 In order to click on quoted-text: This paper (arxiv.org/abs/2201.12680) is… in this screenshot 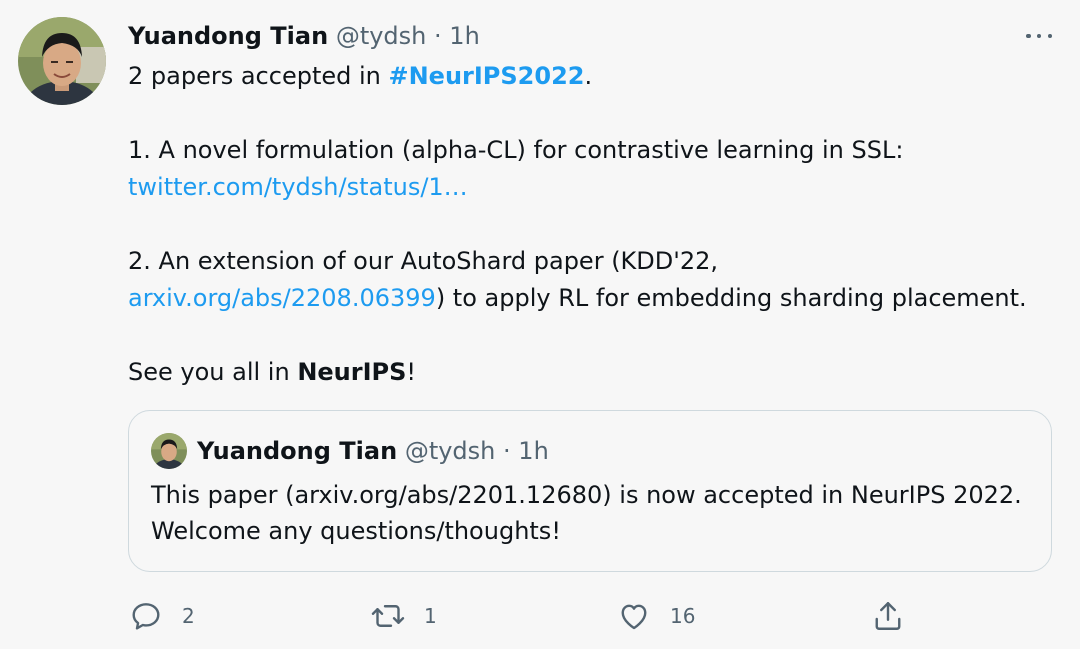, I will do `click(586, 513)`.